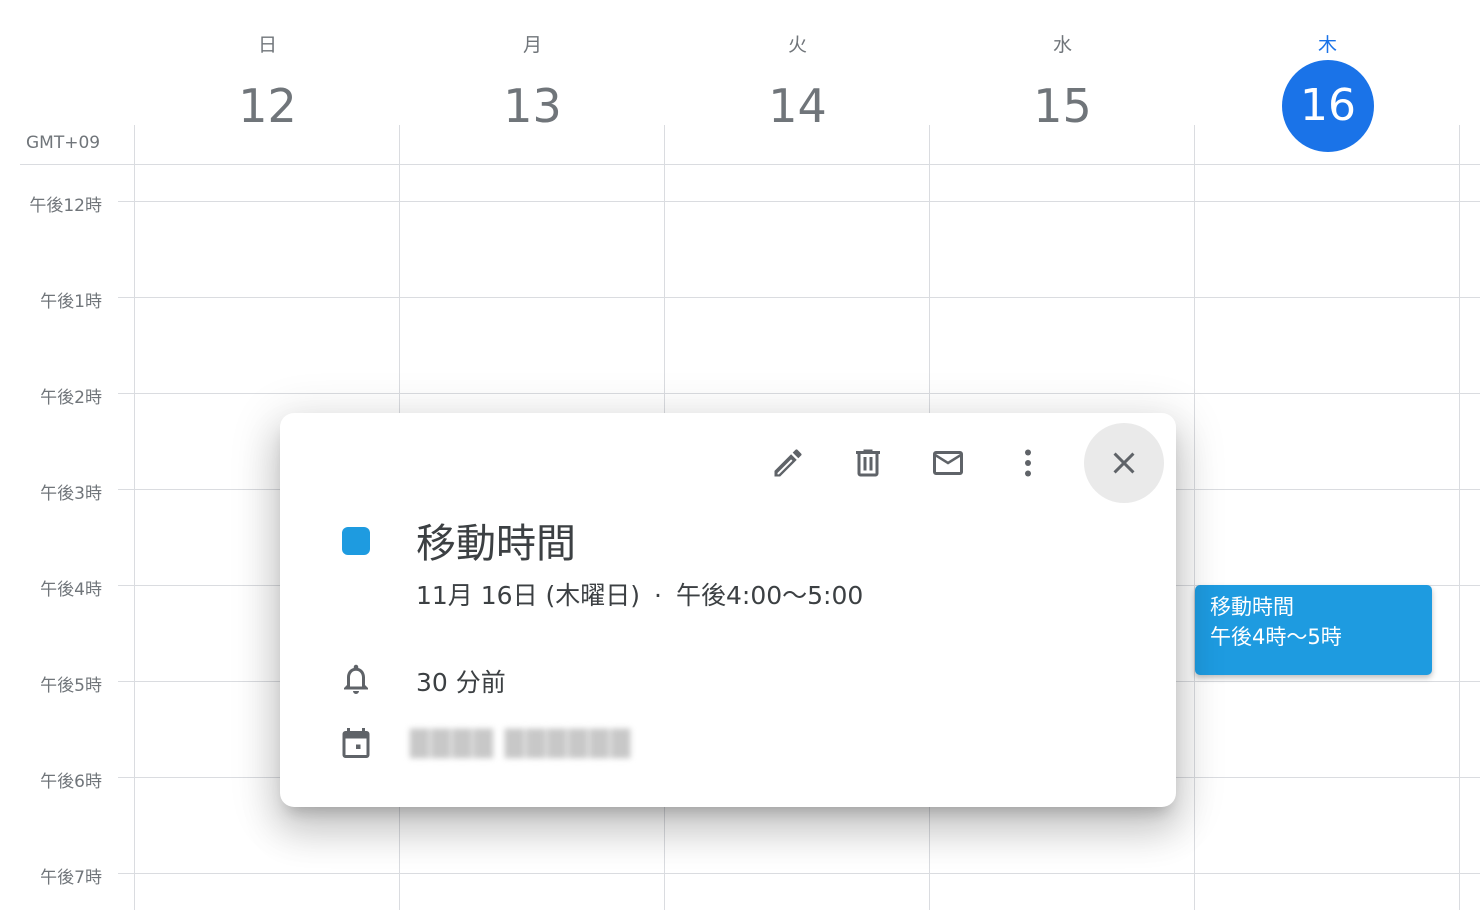 This screenshot has width=1480, height=910. I want to click on calendar-icon, so click(356, 743).